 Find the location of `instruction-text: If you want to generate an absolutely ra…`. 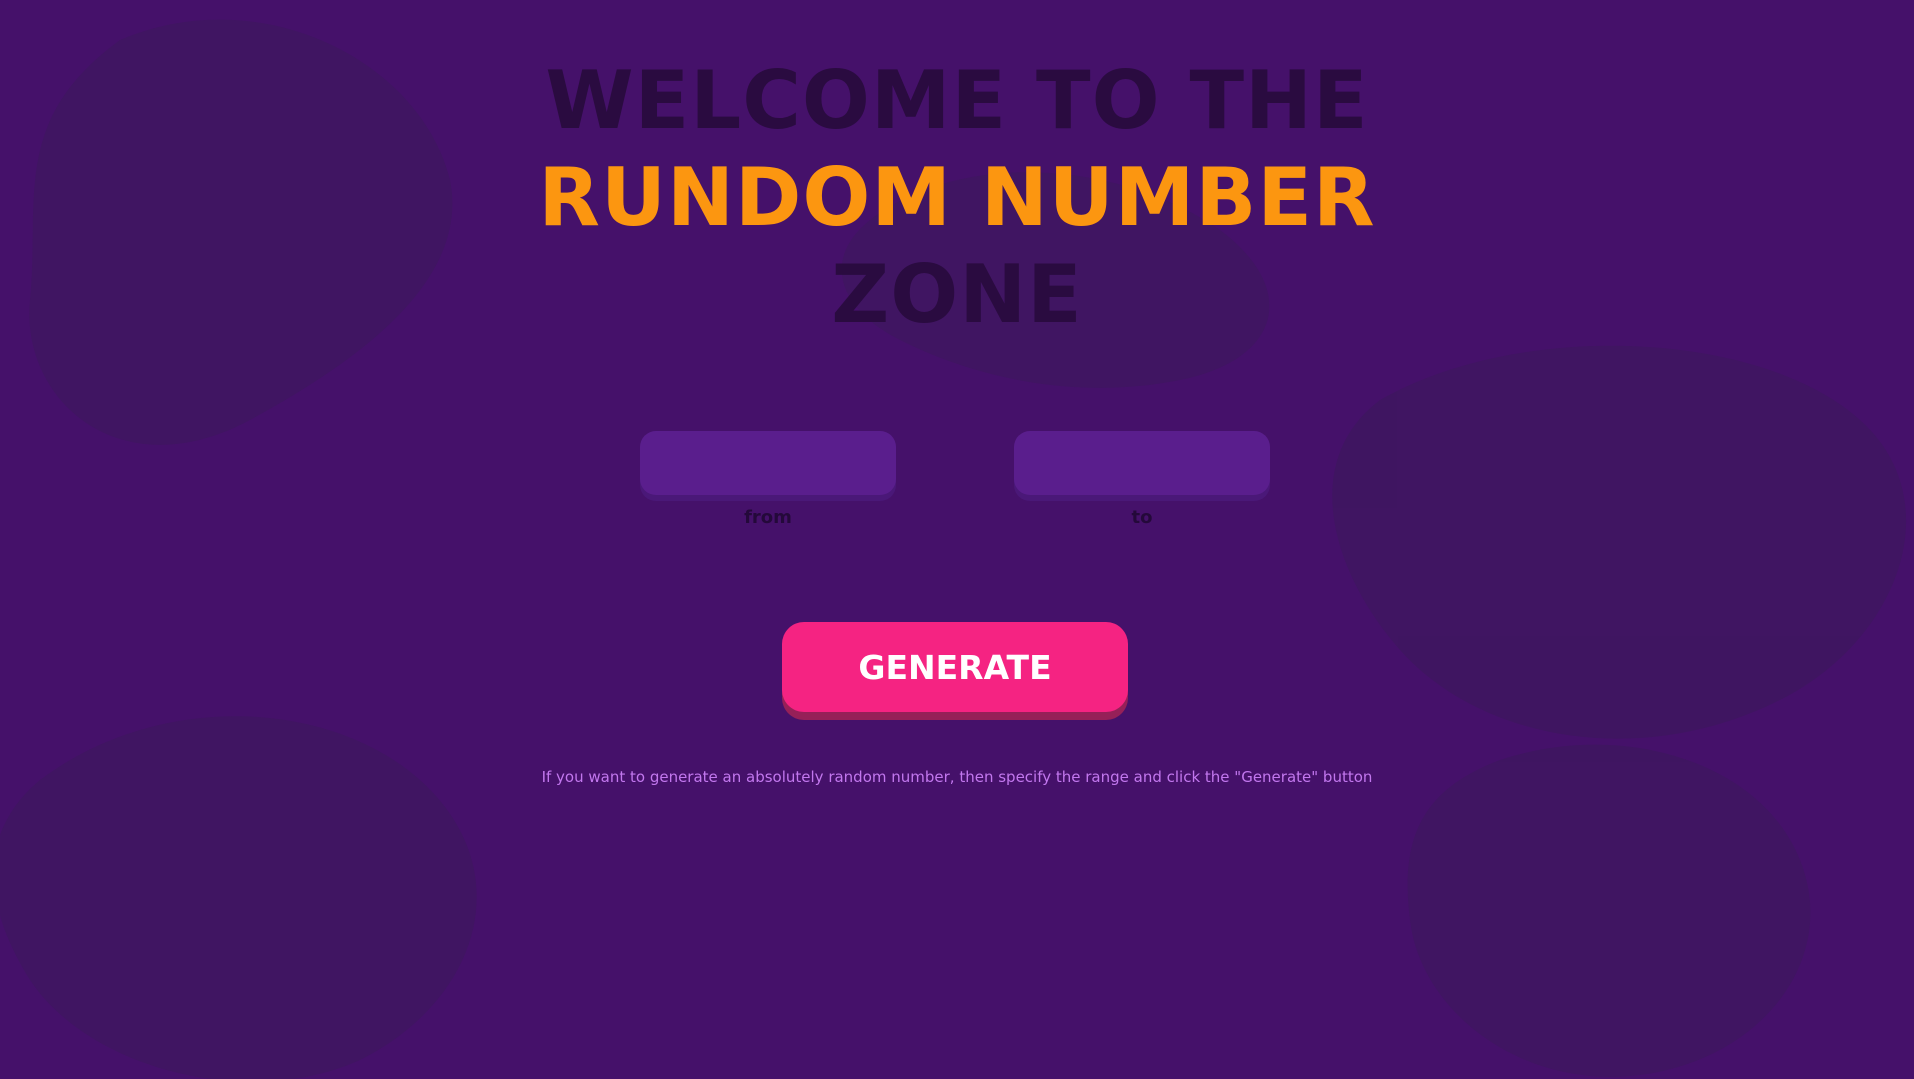

instruction-text: If you want to generate an absolutely ra… is located at coordinates (957, 777).